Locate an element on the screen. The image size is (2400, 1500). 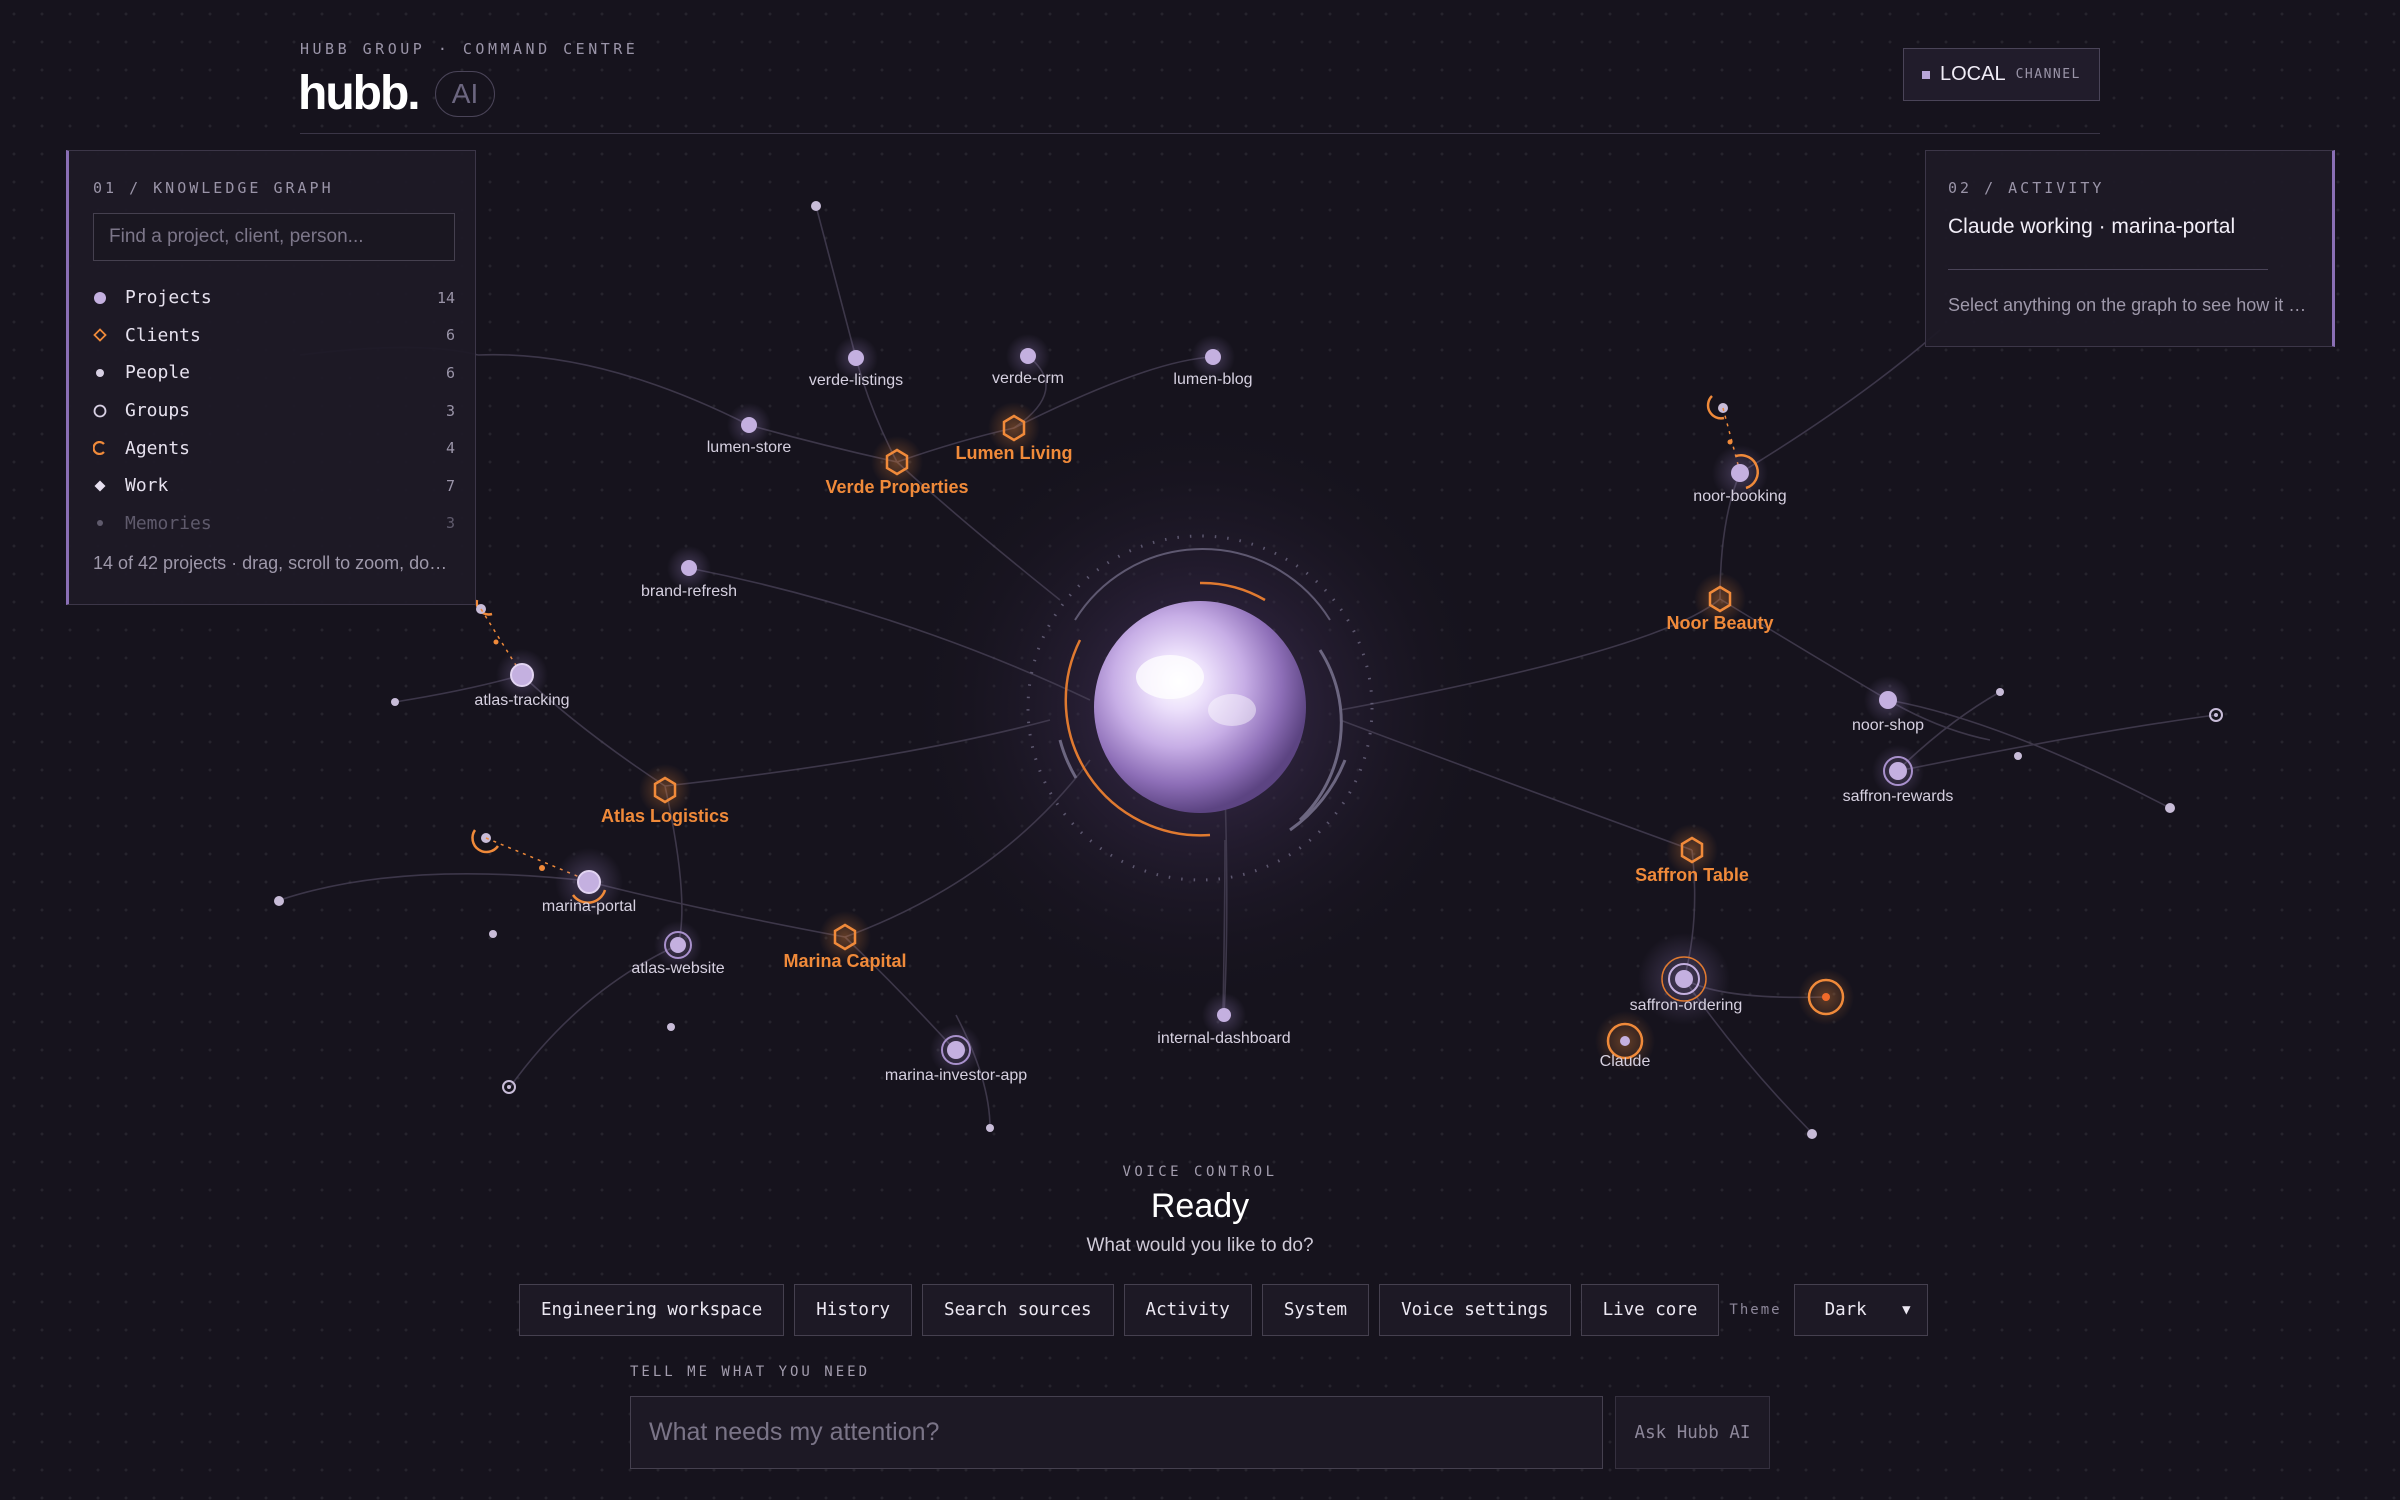
legend-label: Projects is located at coordinates (168, 298).